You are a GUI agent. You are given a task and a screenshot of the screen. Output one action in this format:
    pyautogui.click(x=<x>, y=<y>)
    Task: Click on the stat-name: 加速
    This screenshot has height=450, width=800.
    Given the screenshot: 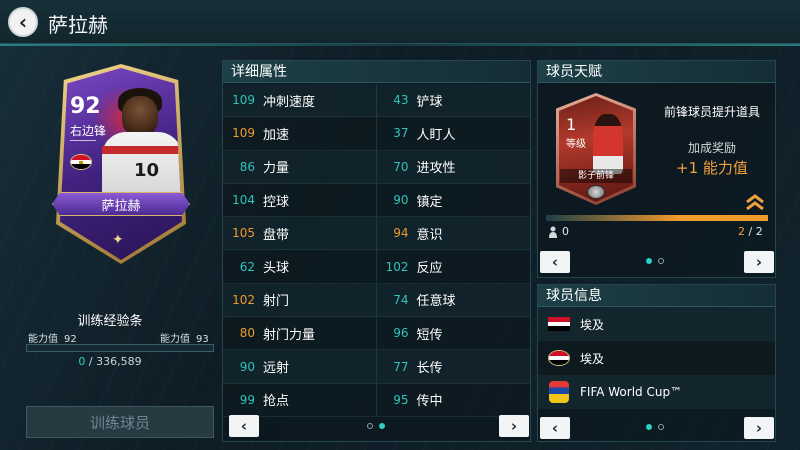 What is the action you would take?
    pyautogui.click(x=276, y=135)
    